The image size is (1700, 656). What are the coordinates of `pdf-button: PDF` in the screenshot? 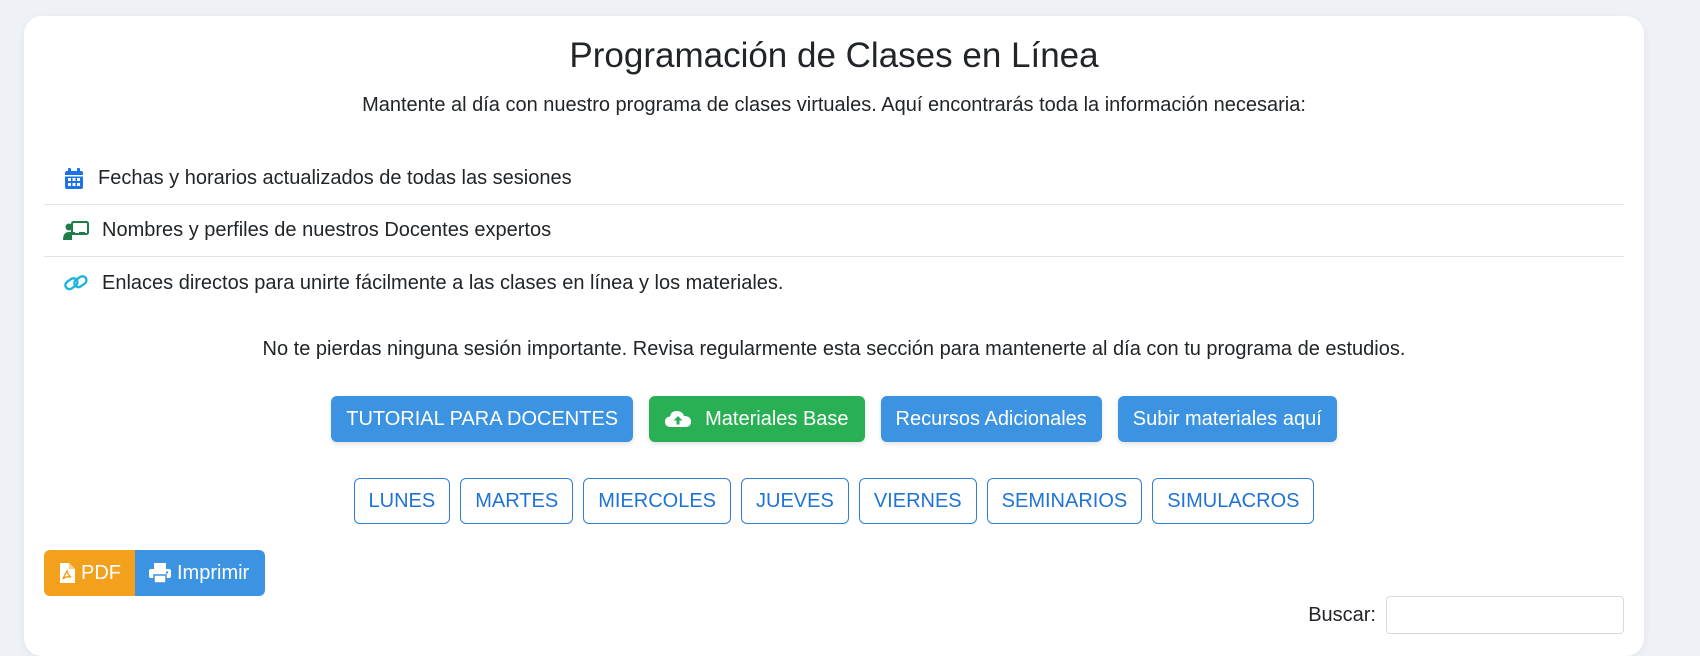 It's located at (89, 573).